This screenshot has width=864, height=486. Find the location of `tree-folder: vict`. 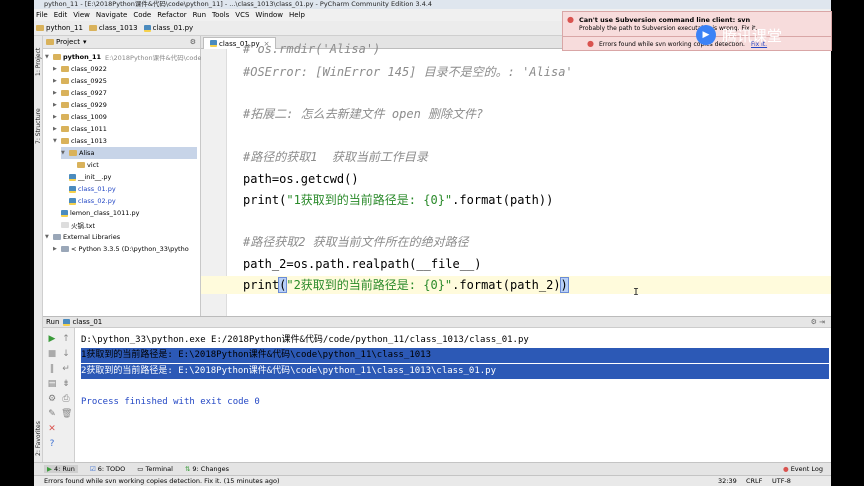

tree-folder: vict is located at coordinates (88, 165).